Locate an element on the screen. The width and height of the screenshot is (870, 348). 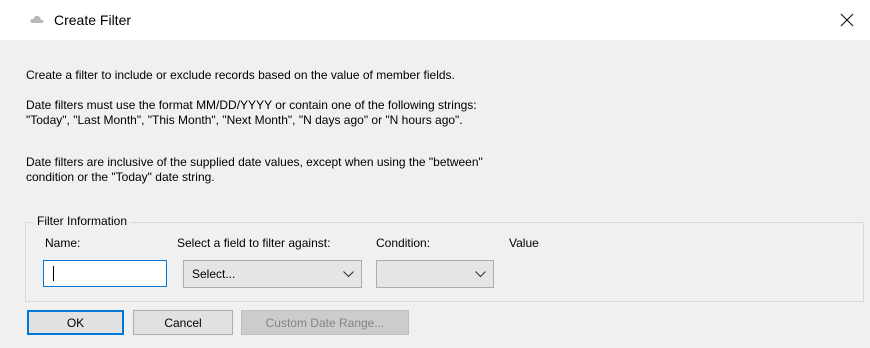
text-caret is located at coordinates (53, 273).